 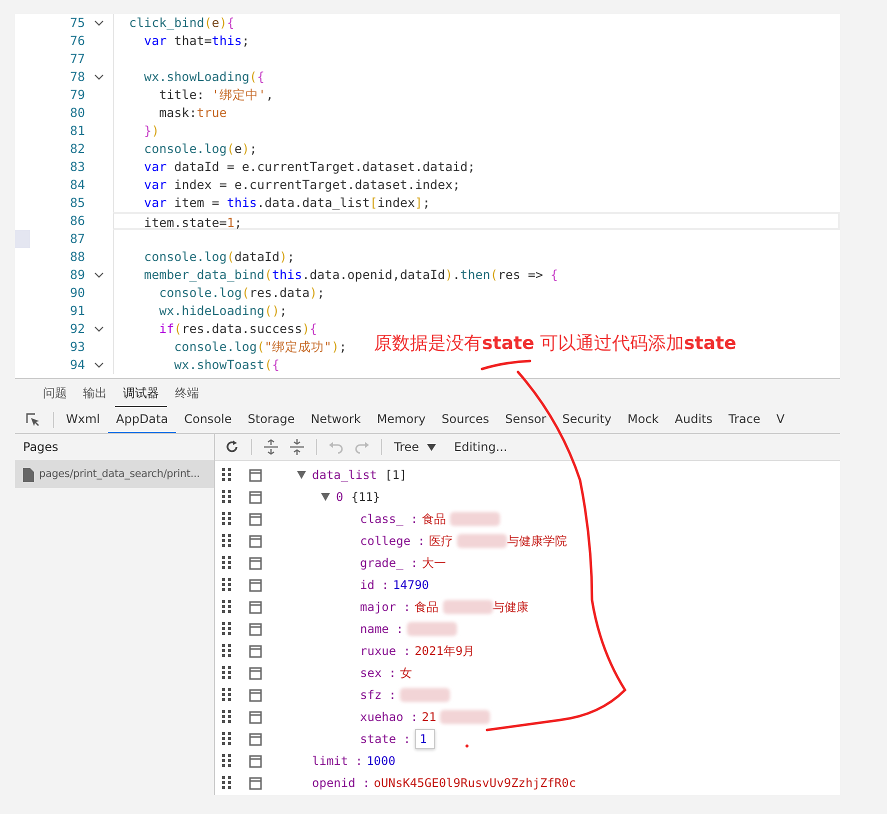 I want to click on devtools-tab: Mock, so click(x=643, y=420).